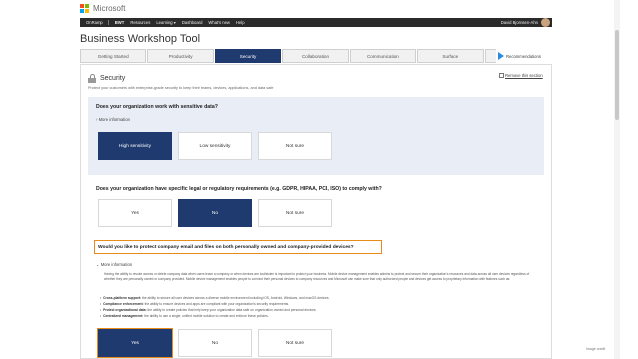 The height and width of the screenshot is (359, 638). What do you see at coordinates (617, 75) in the screenshot?
I see `scrollbar-thumb` at bounding box center [617, 75].